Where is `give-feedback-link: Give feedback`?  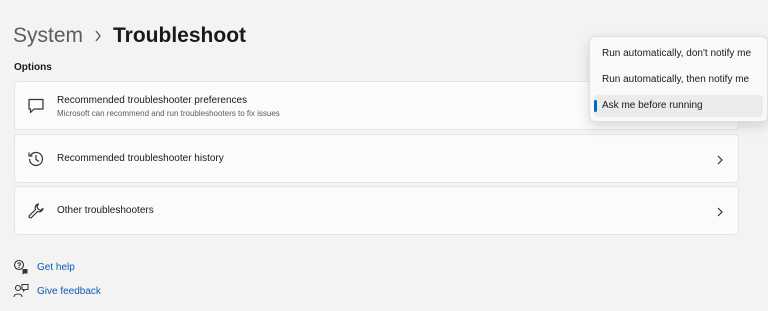
give-feedback-link: Give feedback is located at coordinates (57, 291).